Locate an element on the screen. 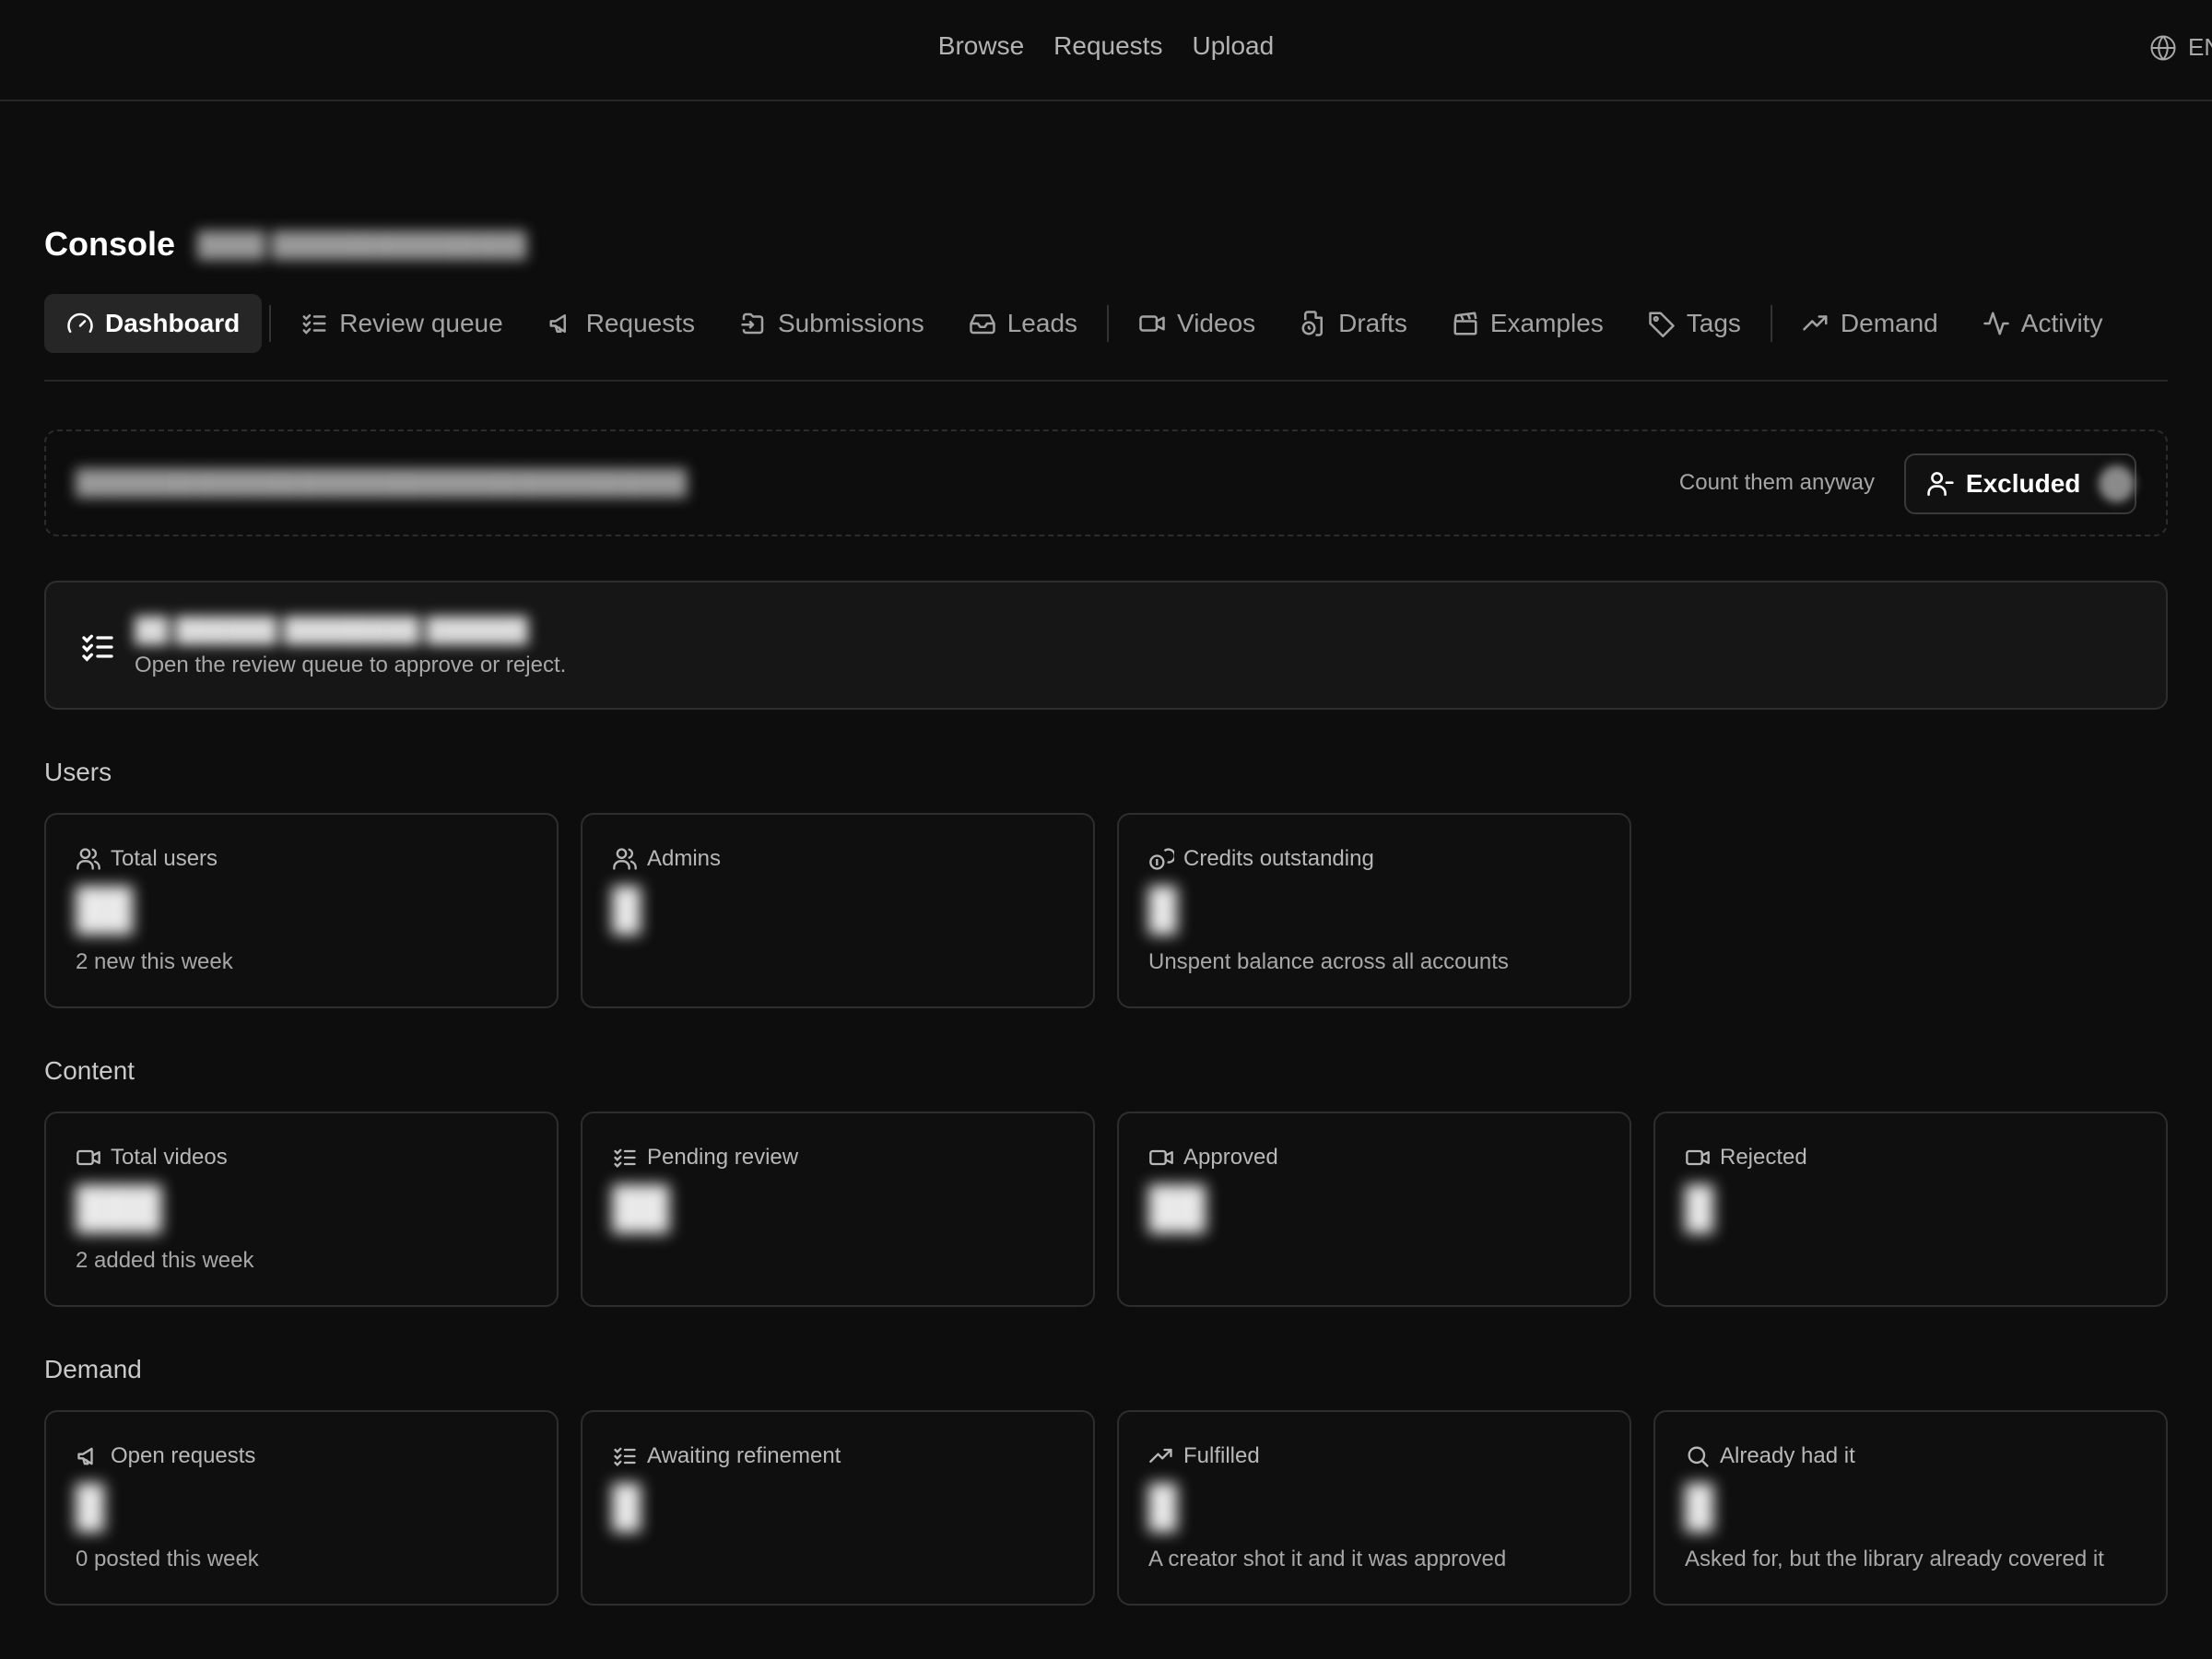 The image size is (2212, 1659). folder-input-icon is located at coordinates (752, 323).